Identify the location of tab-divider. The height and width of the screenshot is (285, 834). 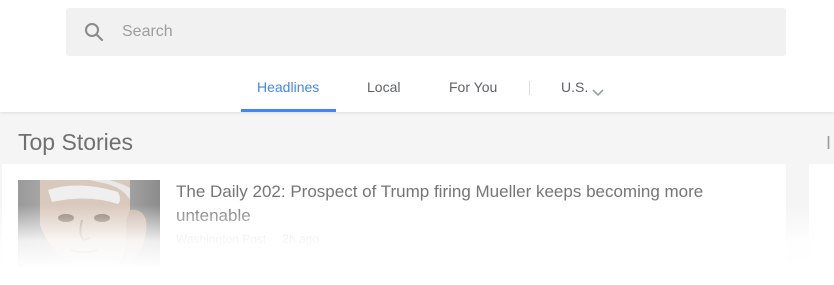
(529, 88).